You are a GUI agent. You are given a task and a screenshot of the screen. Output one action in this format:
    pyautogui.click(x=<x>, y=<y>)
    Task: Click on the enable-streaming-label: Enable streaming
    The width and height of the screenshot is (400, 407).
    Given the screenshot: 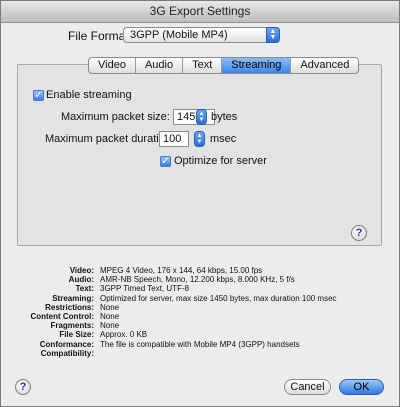 What is the action you would take?
    pyautogui.click(x=89, y=95)
    